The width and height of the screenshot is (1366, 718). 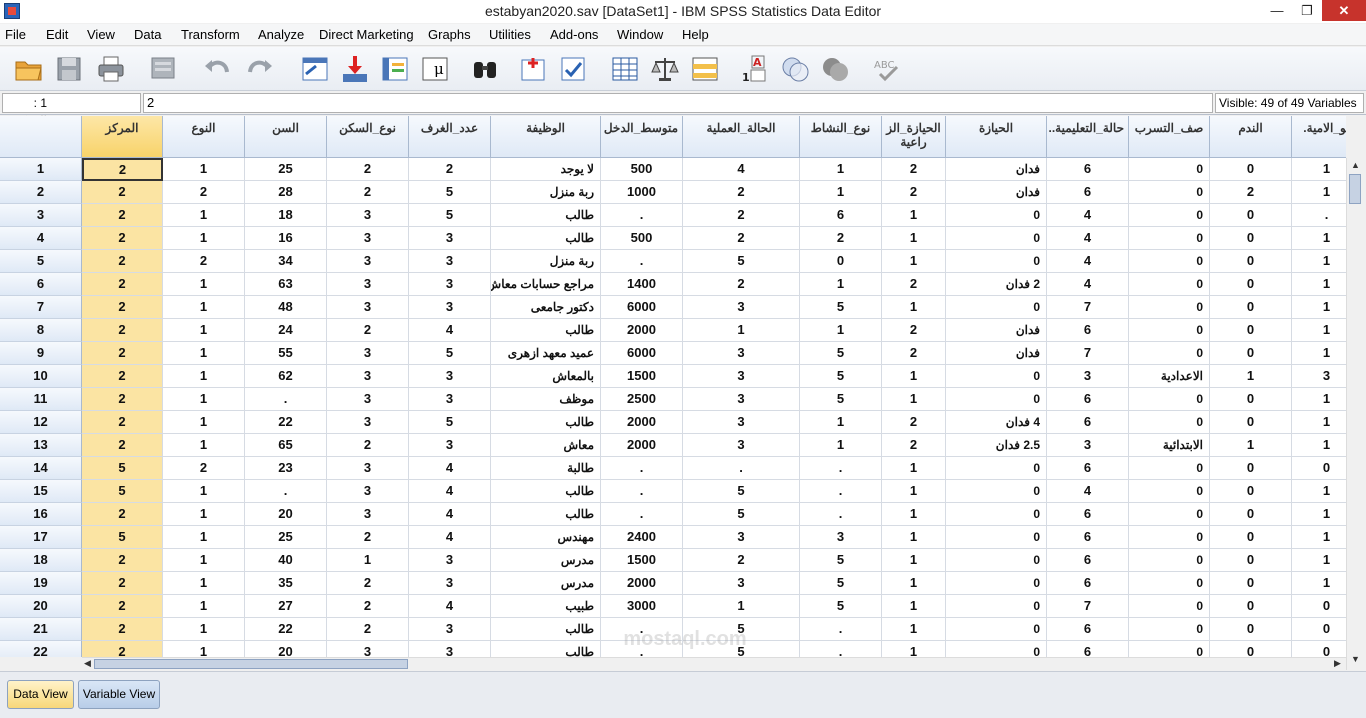 I want to click on column-header: الحيازة_الز راعية, so click(x=914, y=137).